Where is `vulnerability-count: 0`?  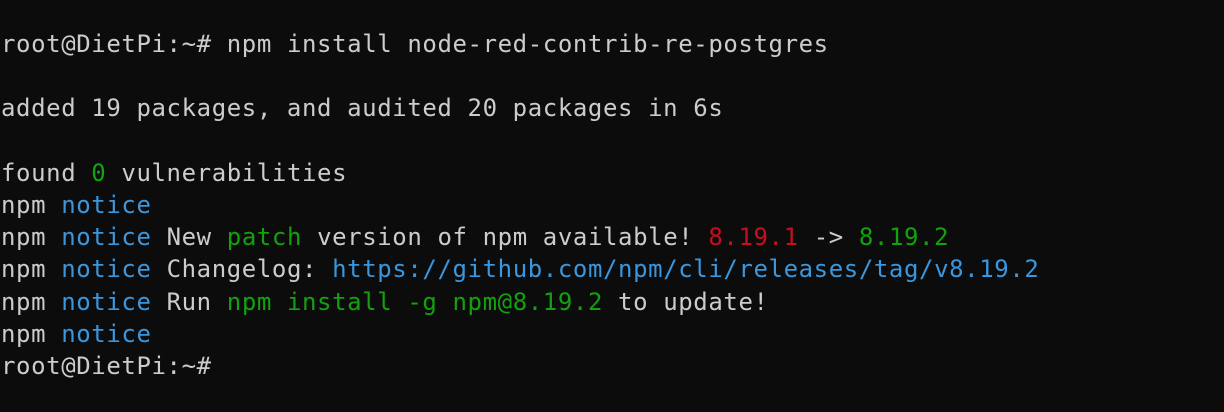
vulnerability-count: 0 is located at coordinates (99, 172).